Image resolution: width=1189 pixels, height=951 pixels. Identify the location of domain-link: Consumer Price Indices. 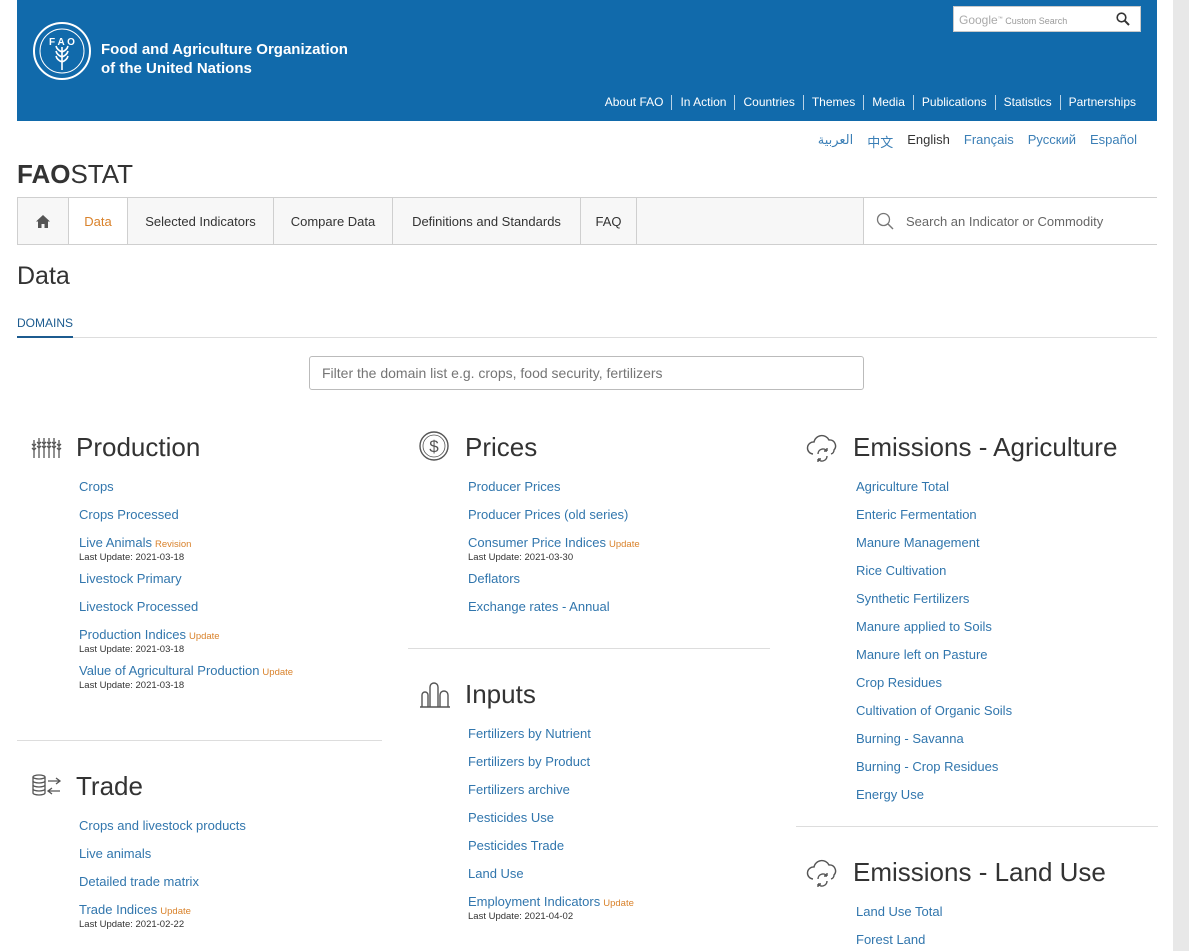
(537, 543).